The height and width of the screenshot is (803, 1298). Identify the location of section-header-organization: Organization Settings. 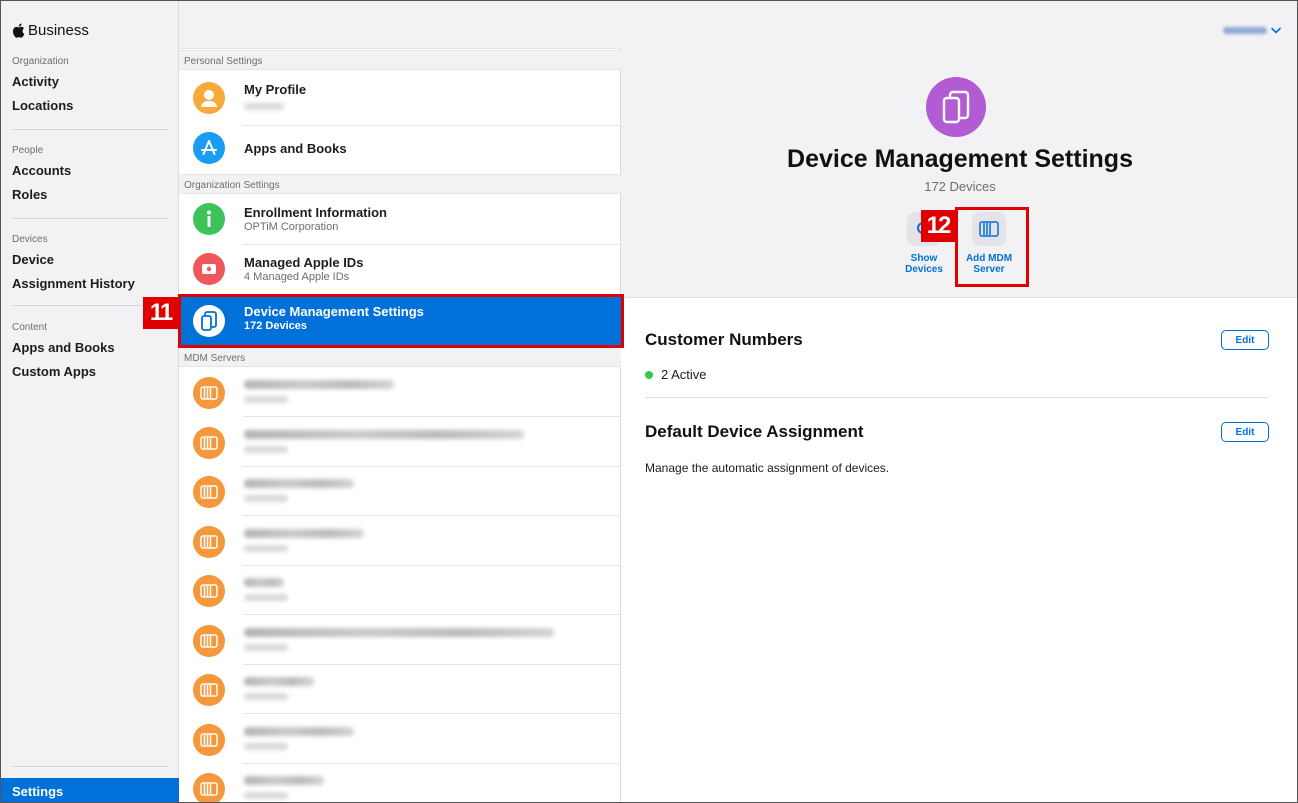
(400, 184).